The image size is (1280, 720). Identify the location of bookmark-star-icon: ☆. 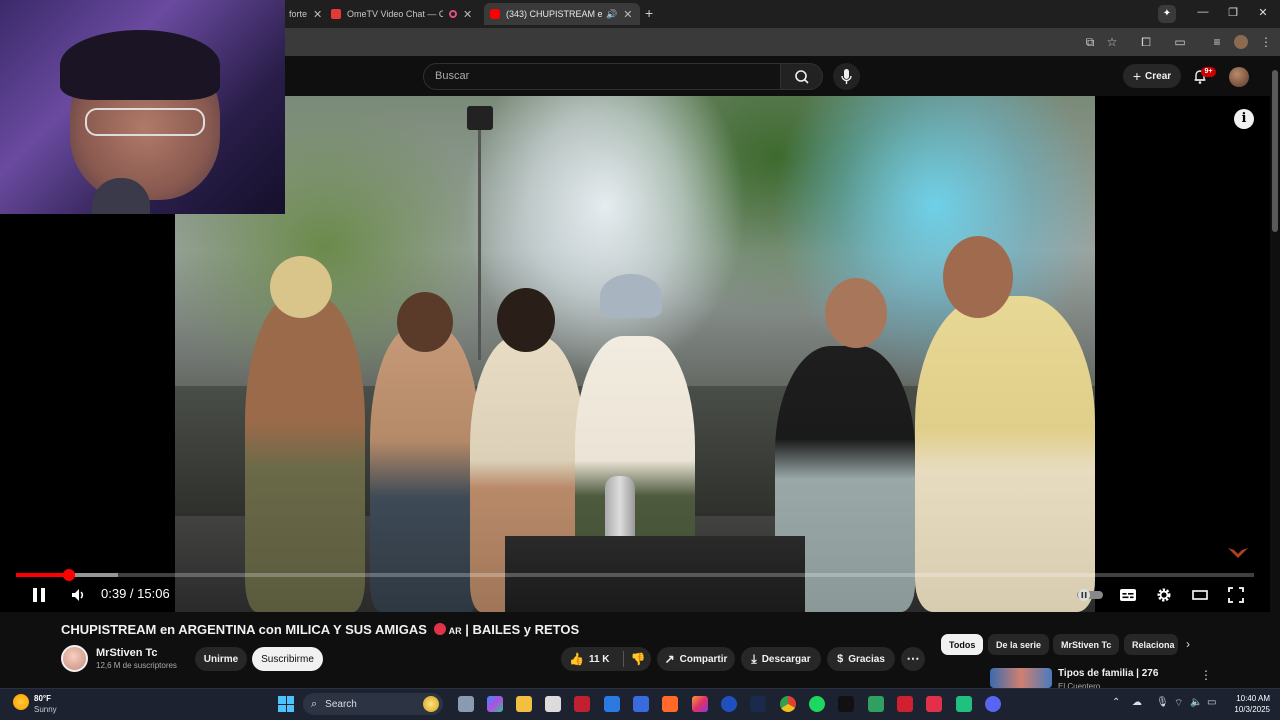
(1112, 42).